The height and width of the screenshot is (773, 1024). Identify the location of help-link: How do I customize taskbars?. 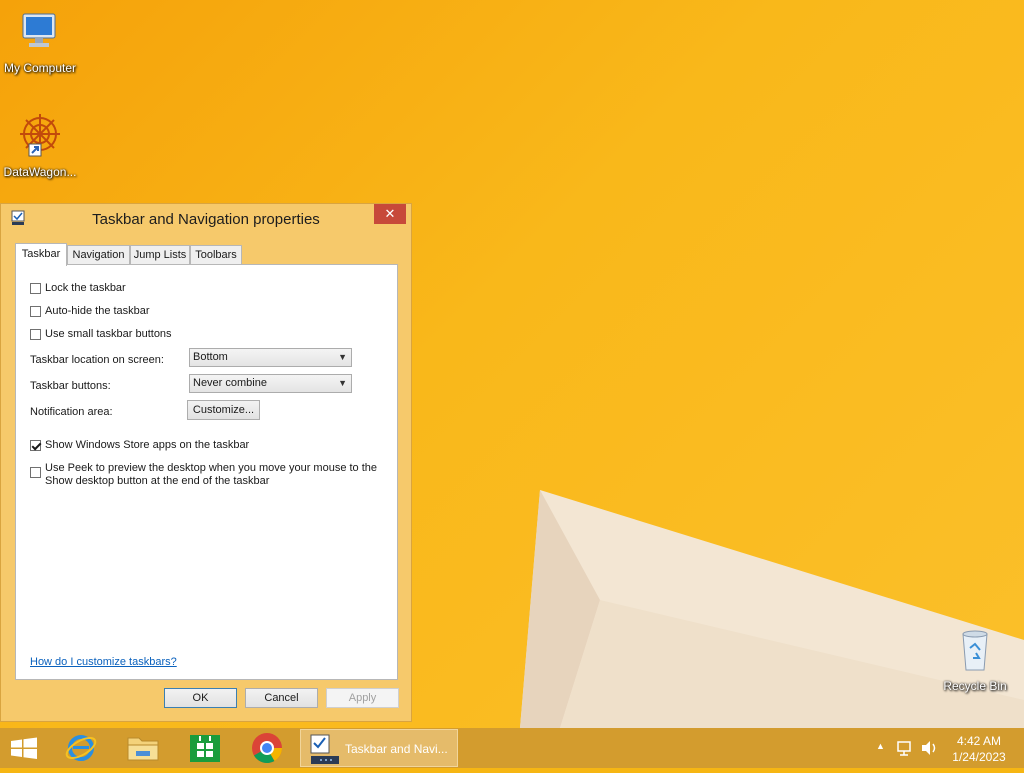
(103, 662).